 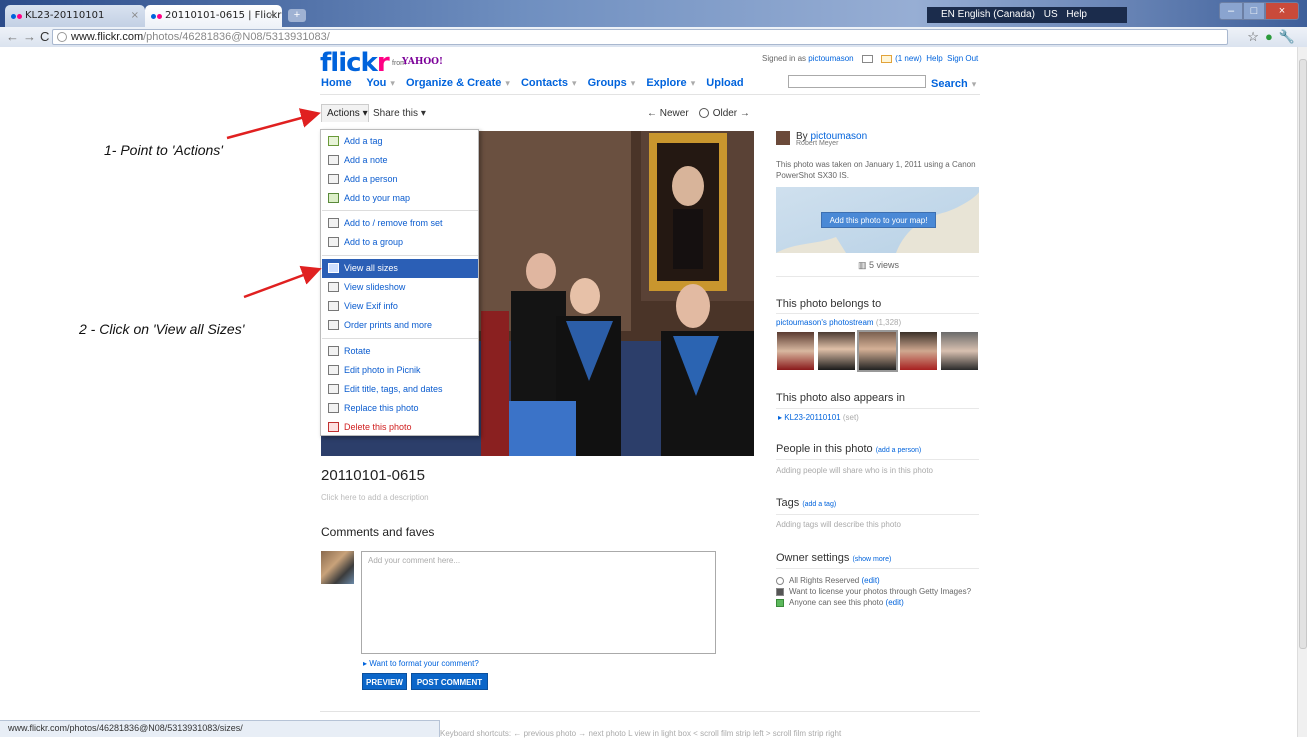 What do you see at coordinates (780, 602) in the screenshot?
I see `public-icon` at bounding box center [780, 602].